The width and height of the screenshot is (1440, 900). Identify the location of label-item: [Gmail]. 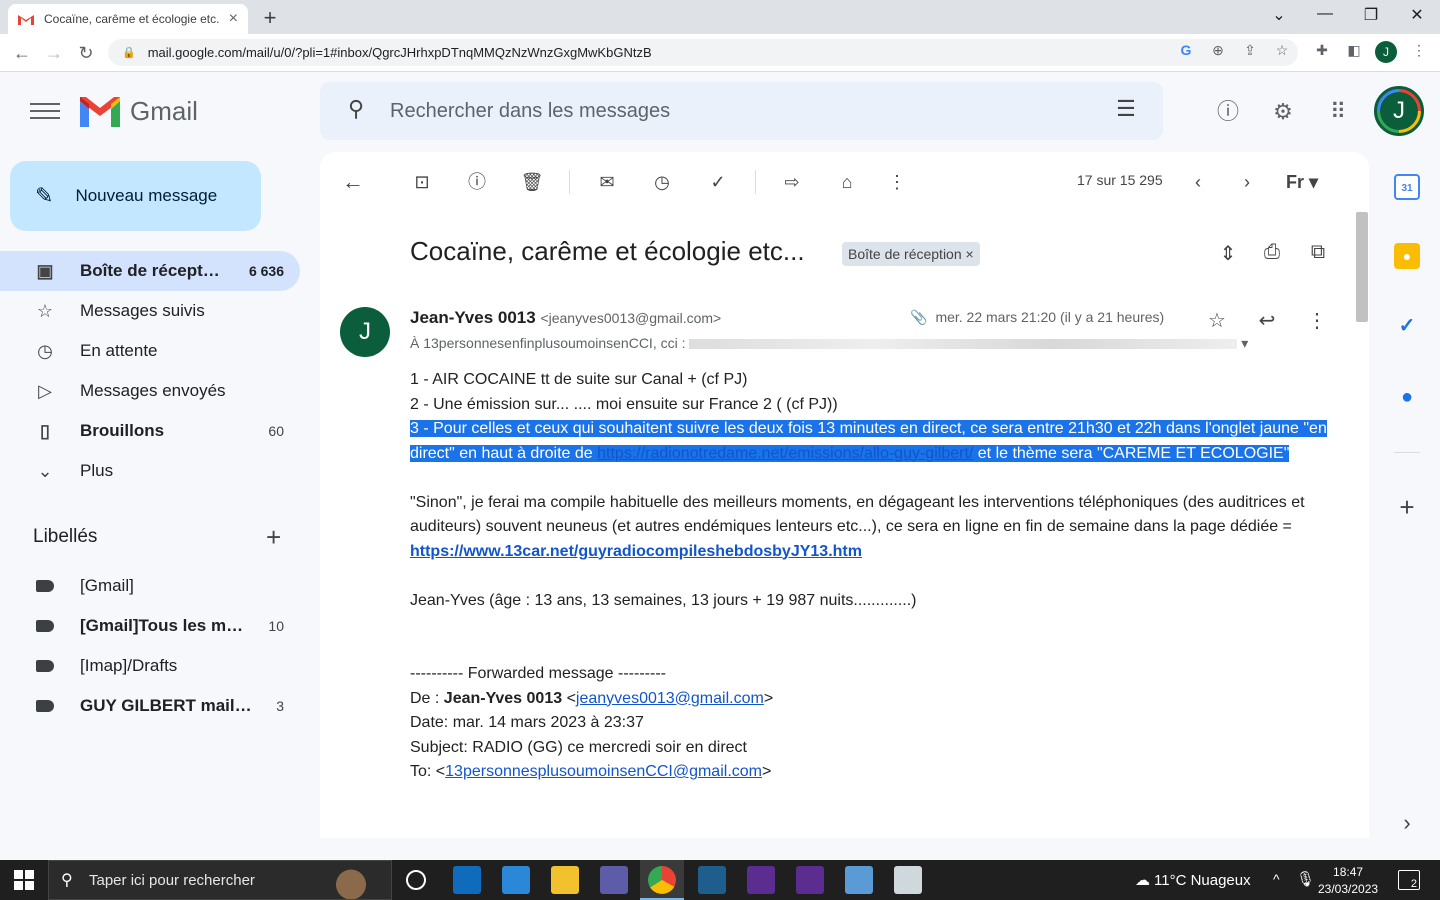
(150, 586).